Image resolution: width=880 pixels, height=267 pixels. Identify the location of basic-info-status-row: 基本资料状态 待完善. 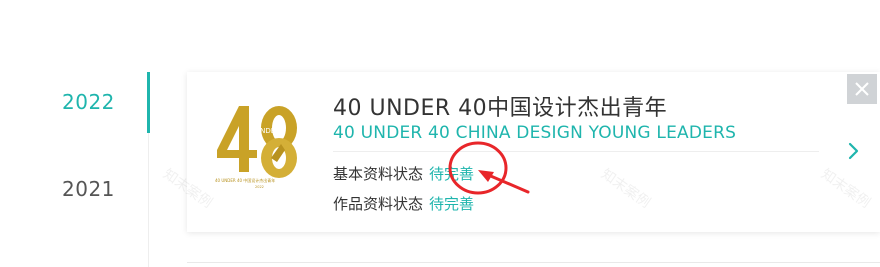
(403, 173).